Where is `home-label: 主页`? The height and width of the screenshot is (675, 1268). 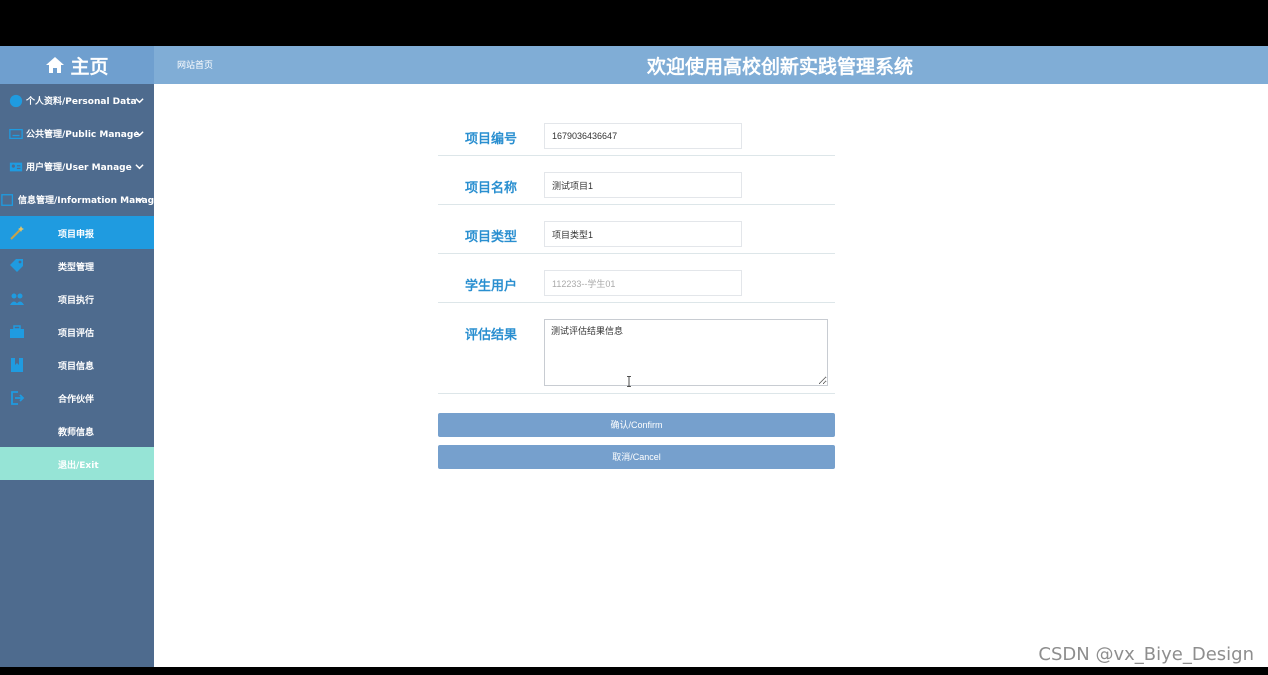 home-label: 主页 is located at coordinates (89, 66).